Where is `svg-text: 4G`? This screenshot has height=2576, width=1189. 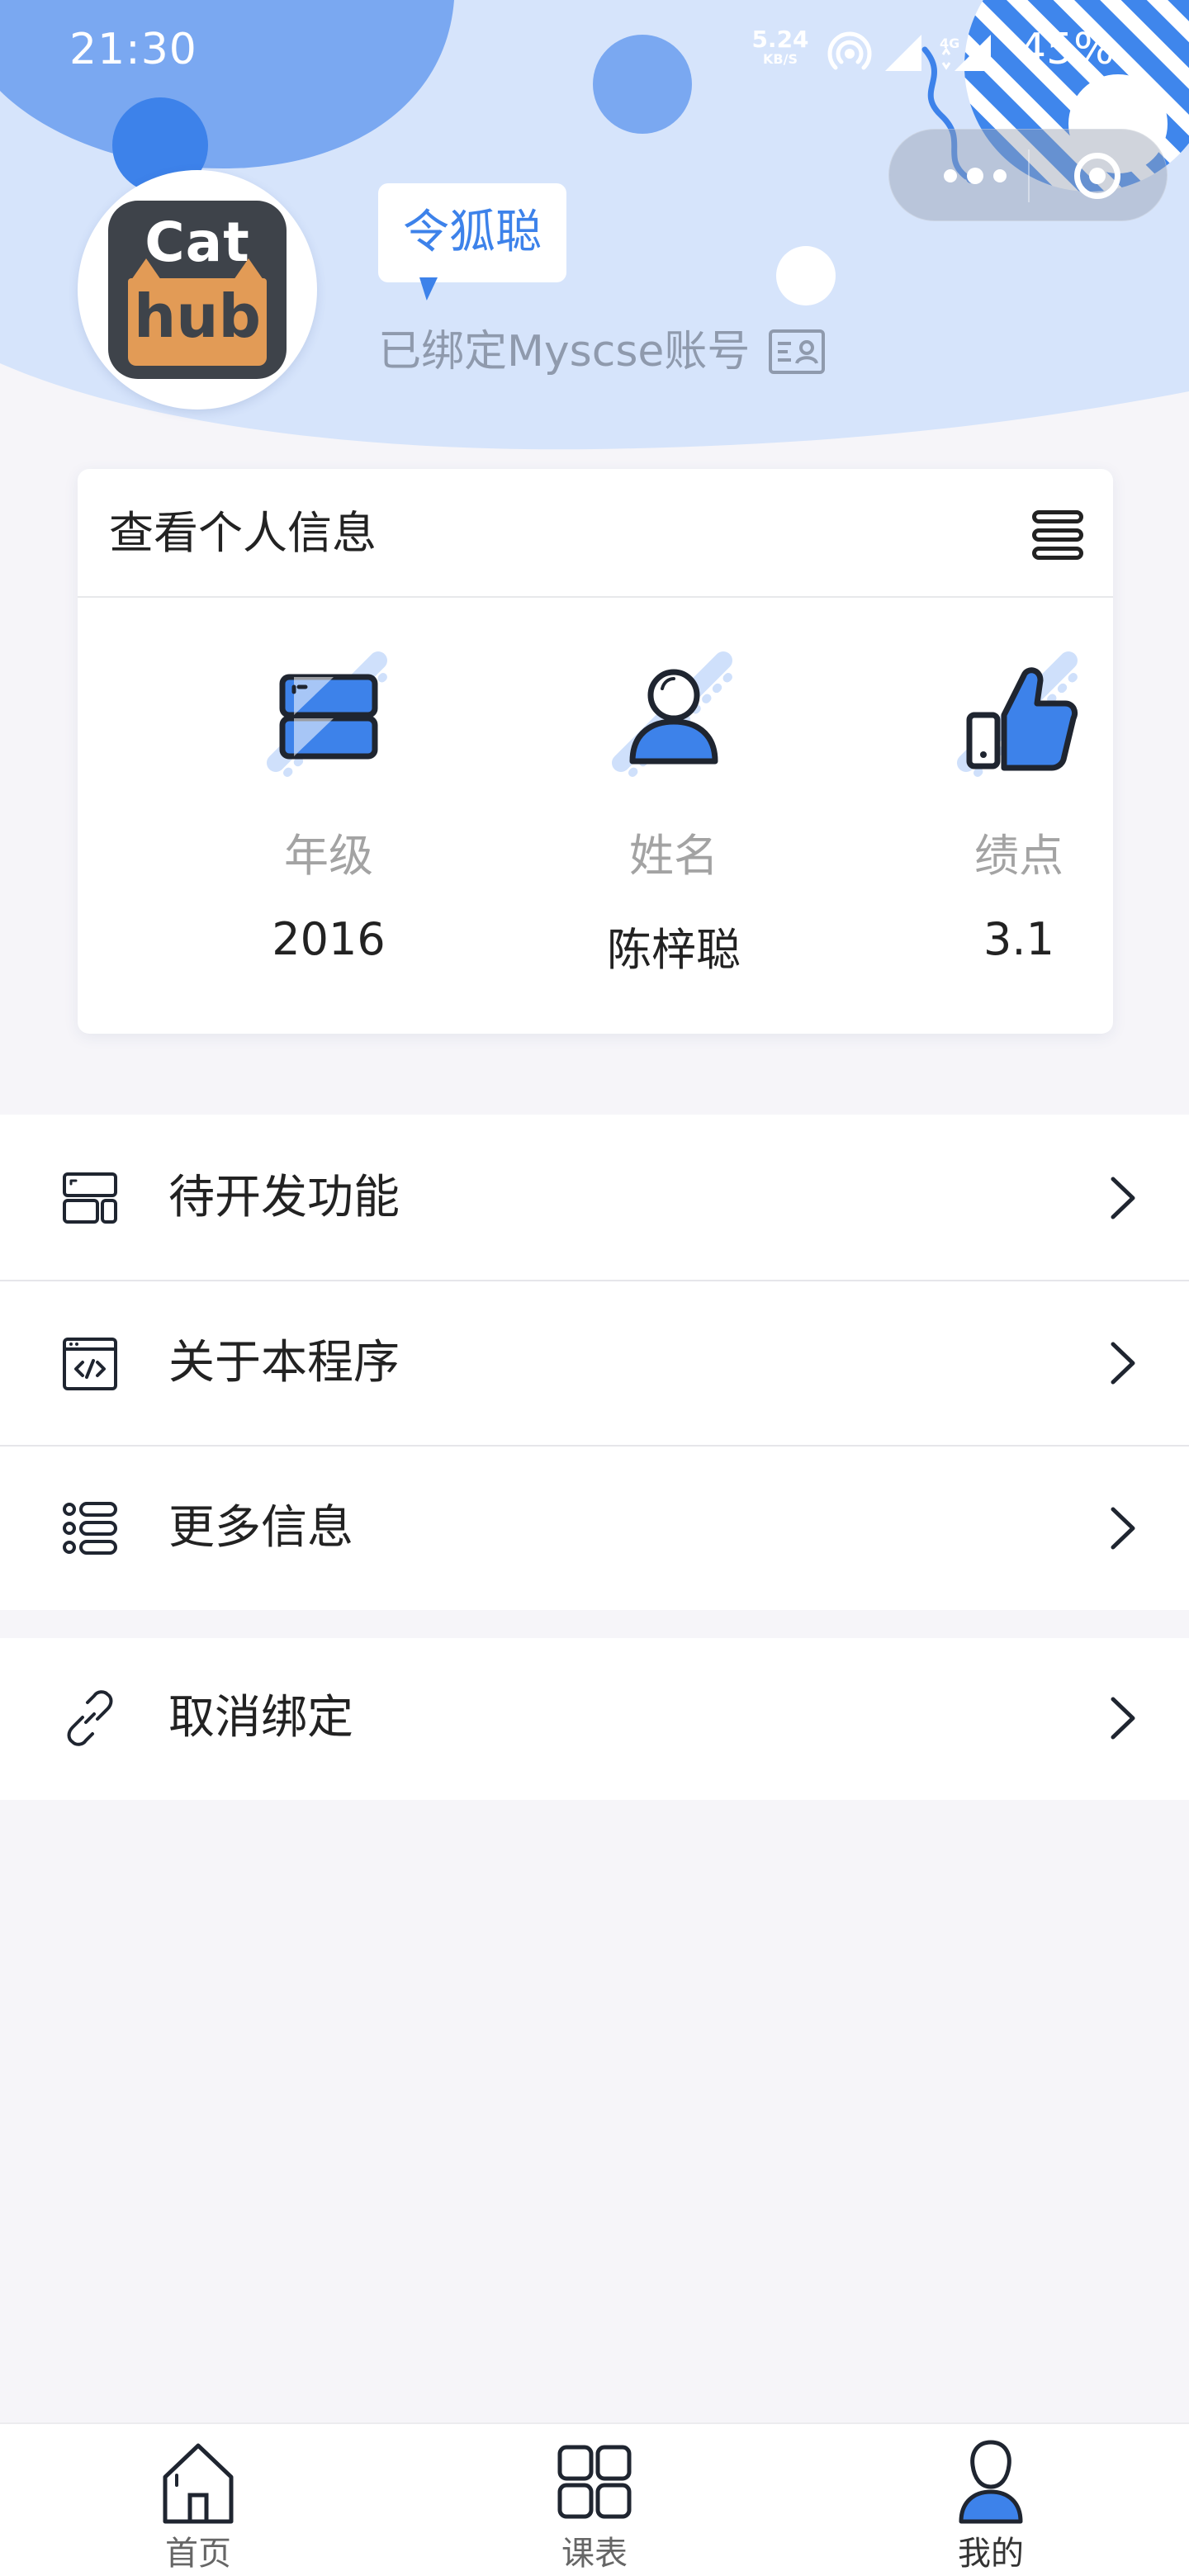
svg-text: 4G is located at coordinates (949, 43).